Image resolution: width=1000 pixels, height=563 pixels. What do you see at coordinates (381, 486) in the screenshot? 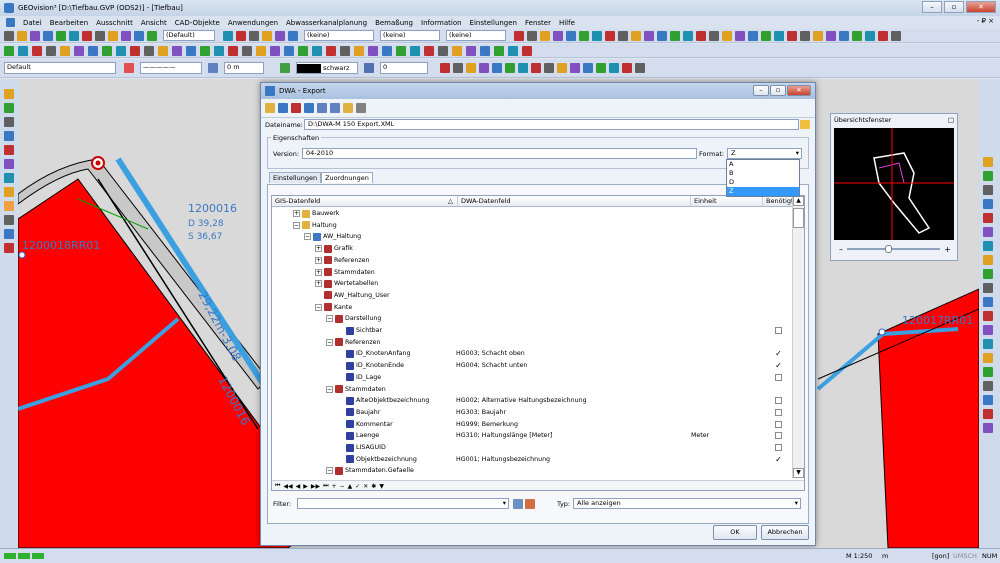
I see `nav-button-icon: ▼` at bounding box center [381, 486].